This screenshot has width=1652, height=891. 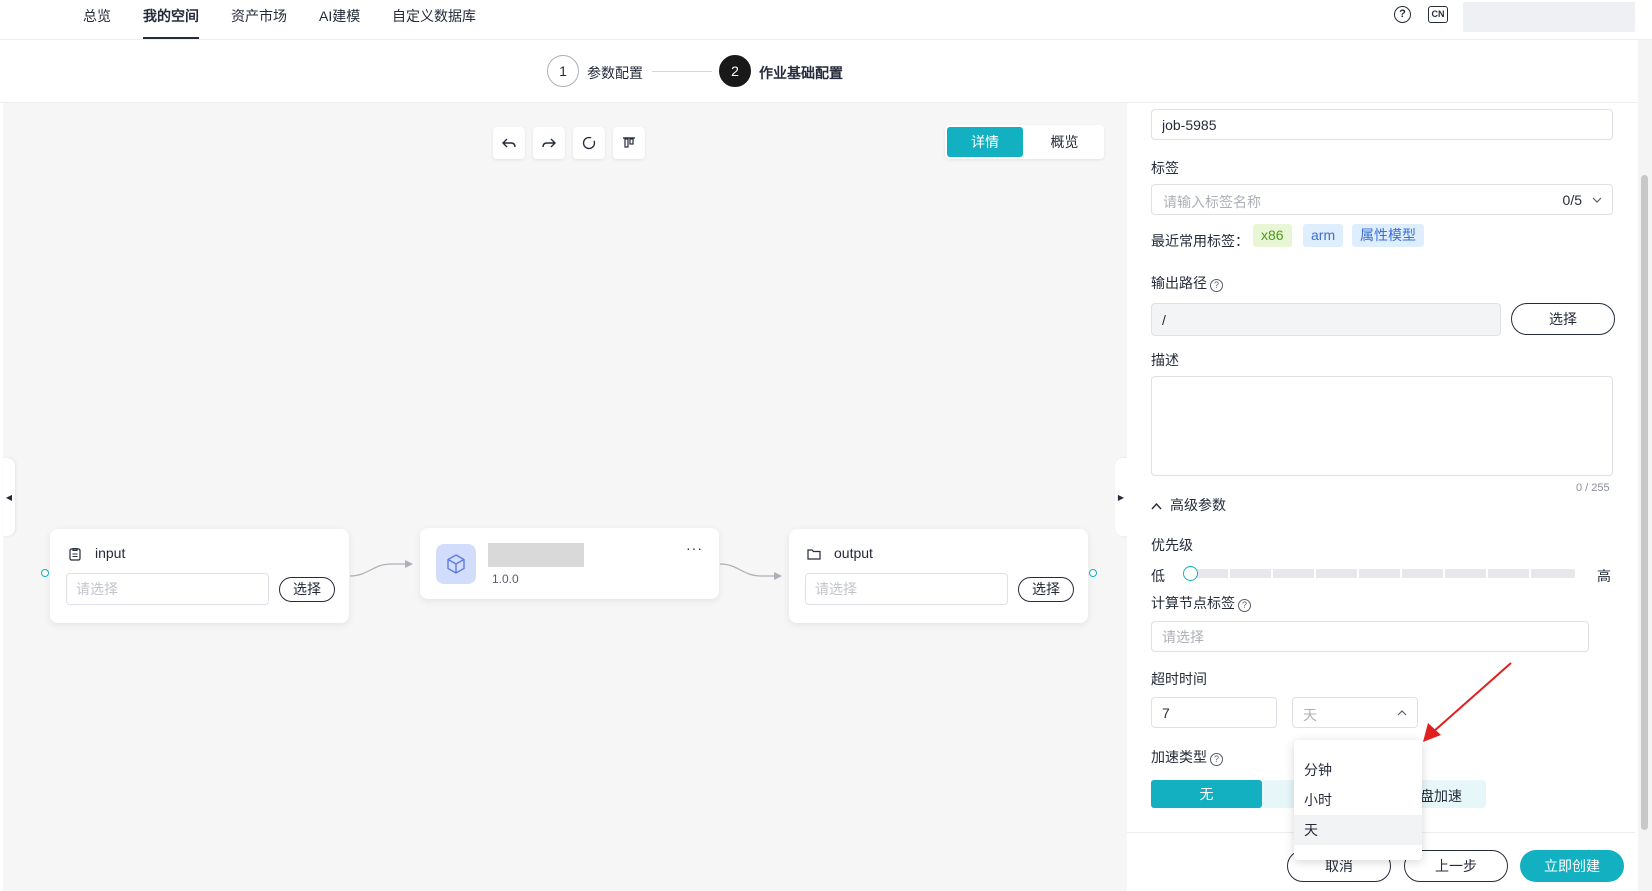 I want to click on timeout-unit-dropdown: 分钟 小时 天, so click(x=1358, y=800).